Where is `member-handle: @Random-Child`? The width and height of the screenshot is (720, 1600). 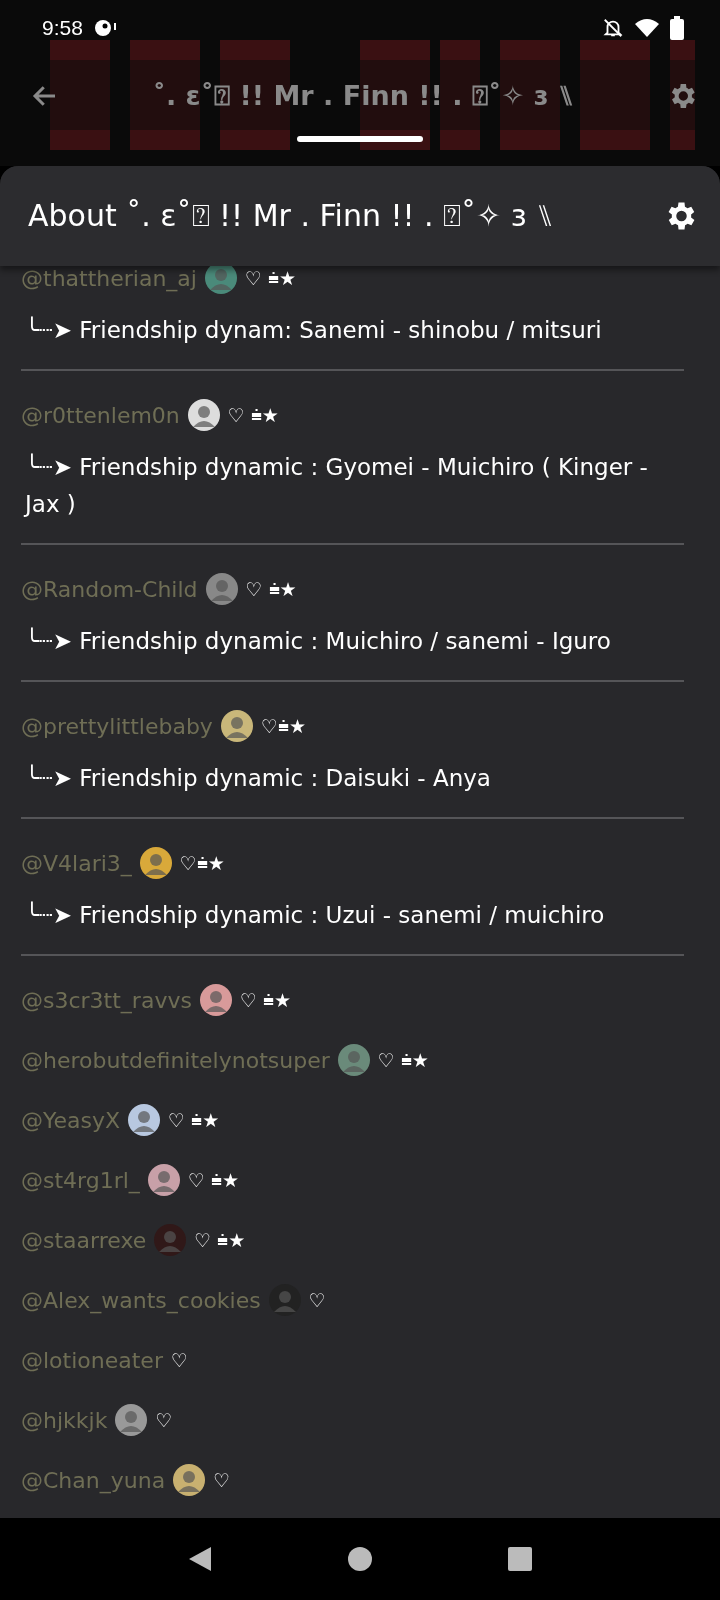 member-handle: @Random-Child is located at coordinates (109, 589).